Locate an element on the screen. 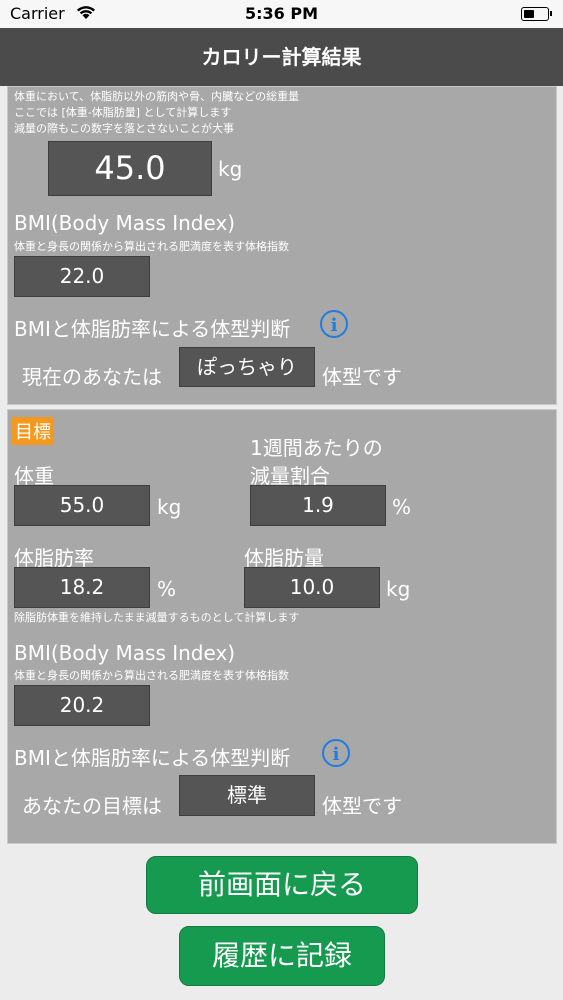  body-type-value: ぽっちゃり is located at coordinates (247, 367).